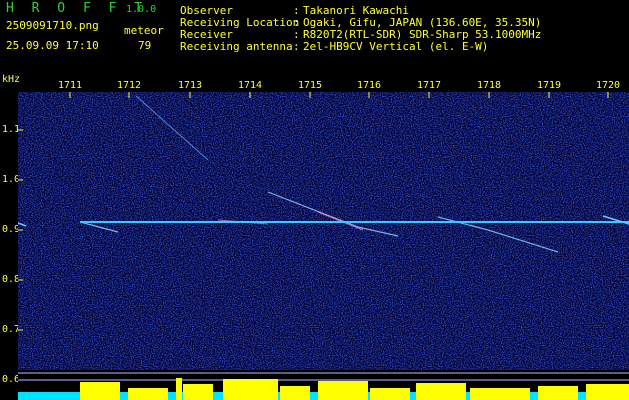 Image resolution: width=629 pixels, height=400 pixels. What do you see at coordinates (323, 385) in the screenshot?
I see `activity-strip` at bounding box center [323, 385].